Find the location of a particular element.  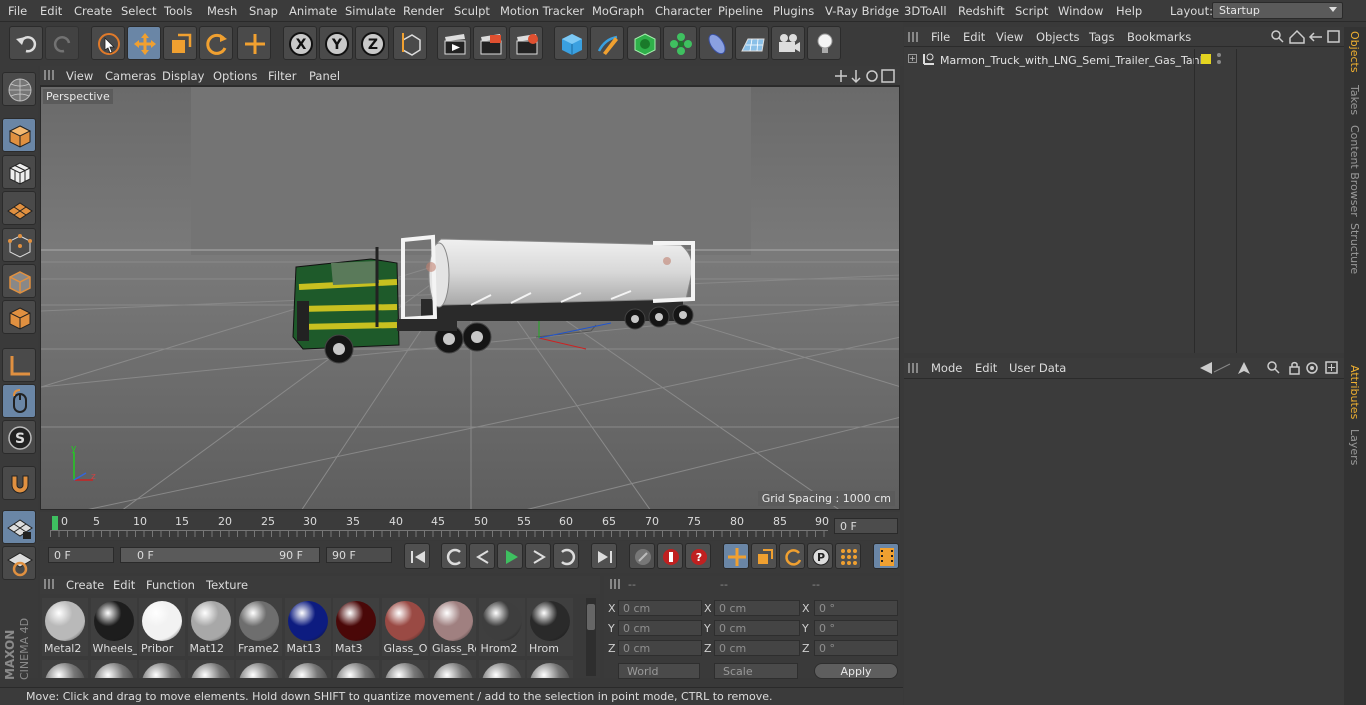

size-z-field: 0 cm is located at coordinates (757, 648).